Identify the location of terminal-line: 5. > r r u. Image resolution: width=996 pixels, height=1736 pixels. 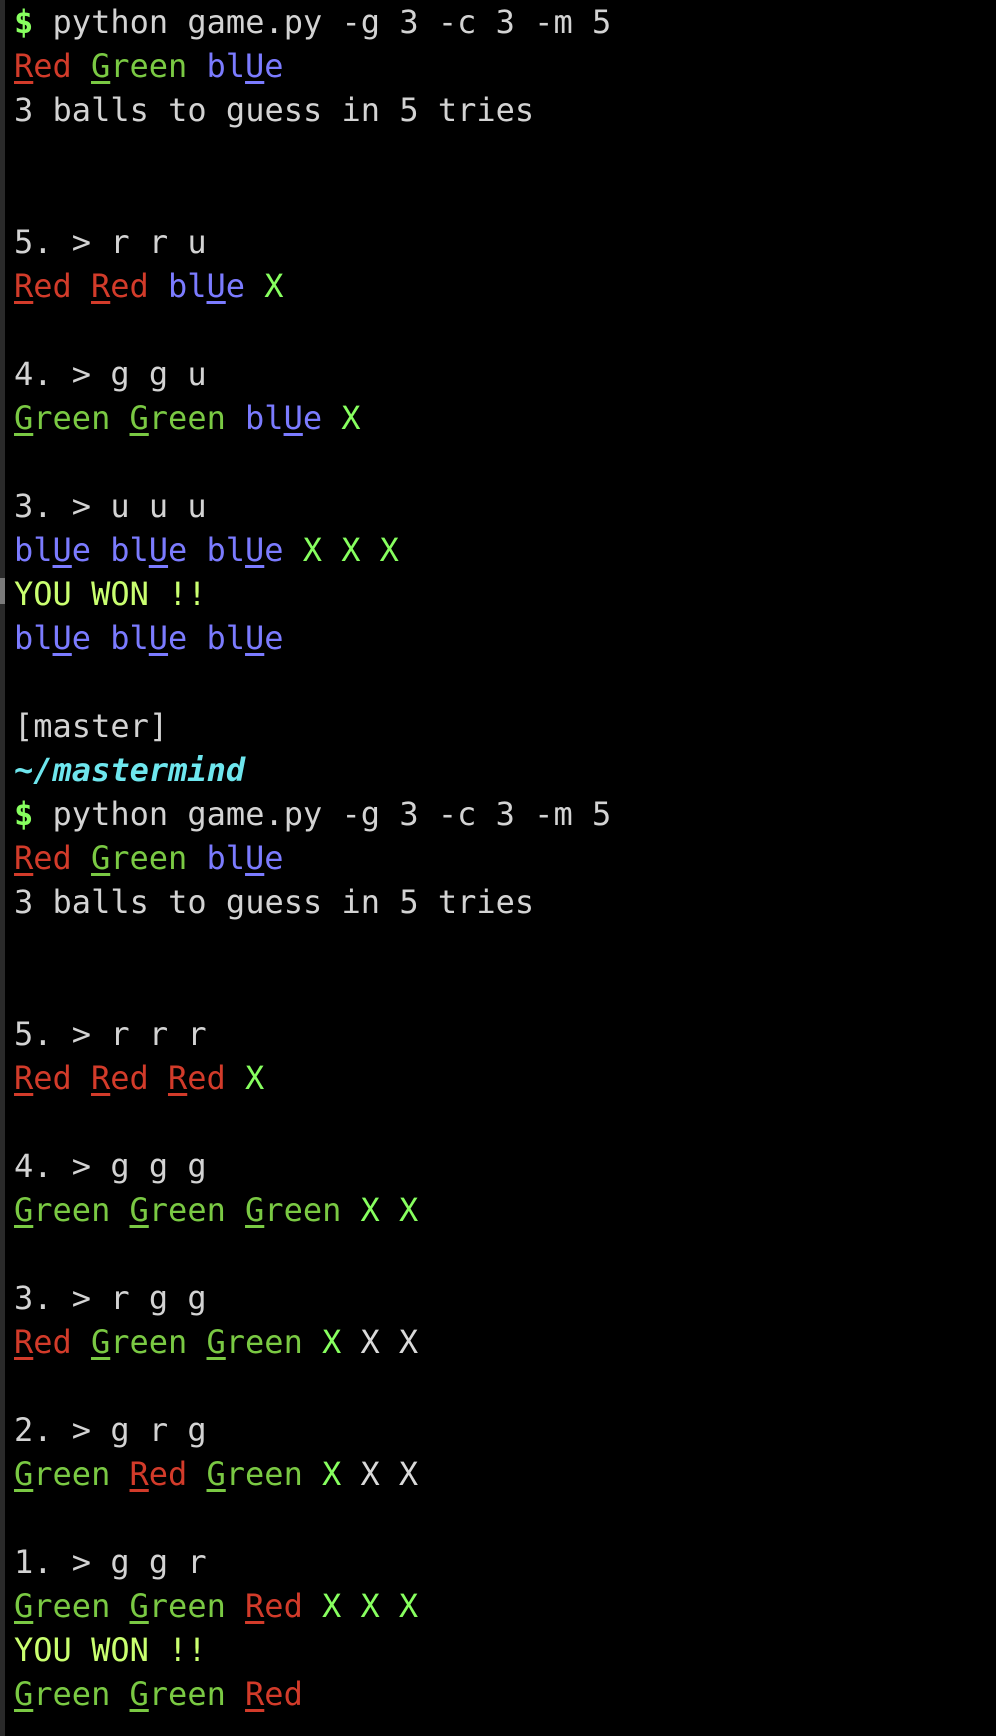
(502, 242).